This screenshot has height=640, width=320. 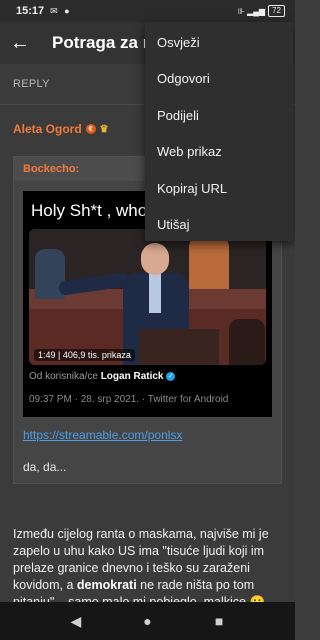 What do you see at coordinates (31, 84) in the screenshot?
I see `reply-button: REPLY` at bounding box center [31, 84].